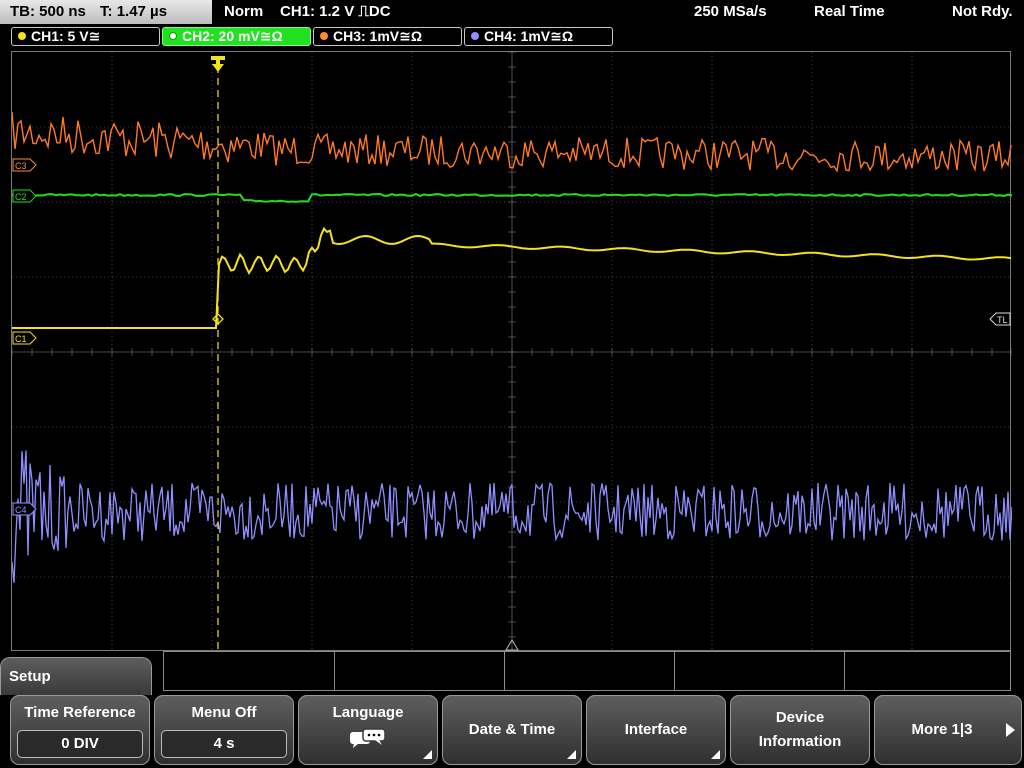 The height and width of the screenshot is (768, 1024). Describe the element at coordinates (512, 142) in the screenshot. I see `channel-3-trace` at that location.